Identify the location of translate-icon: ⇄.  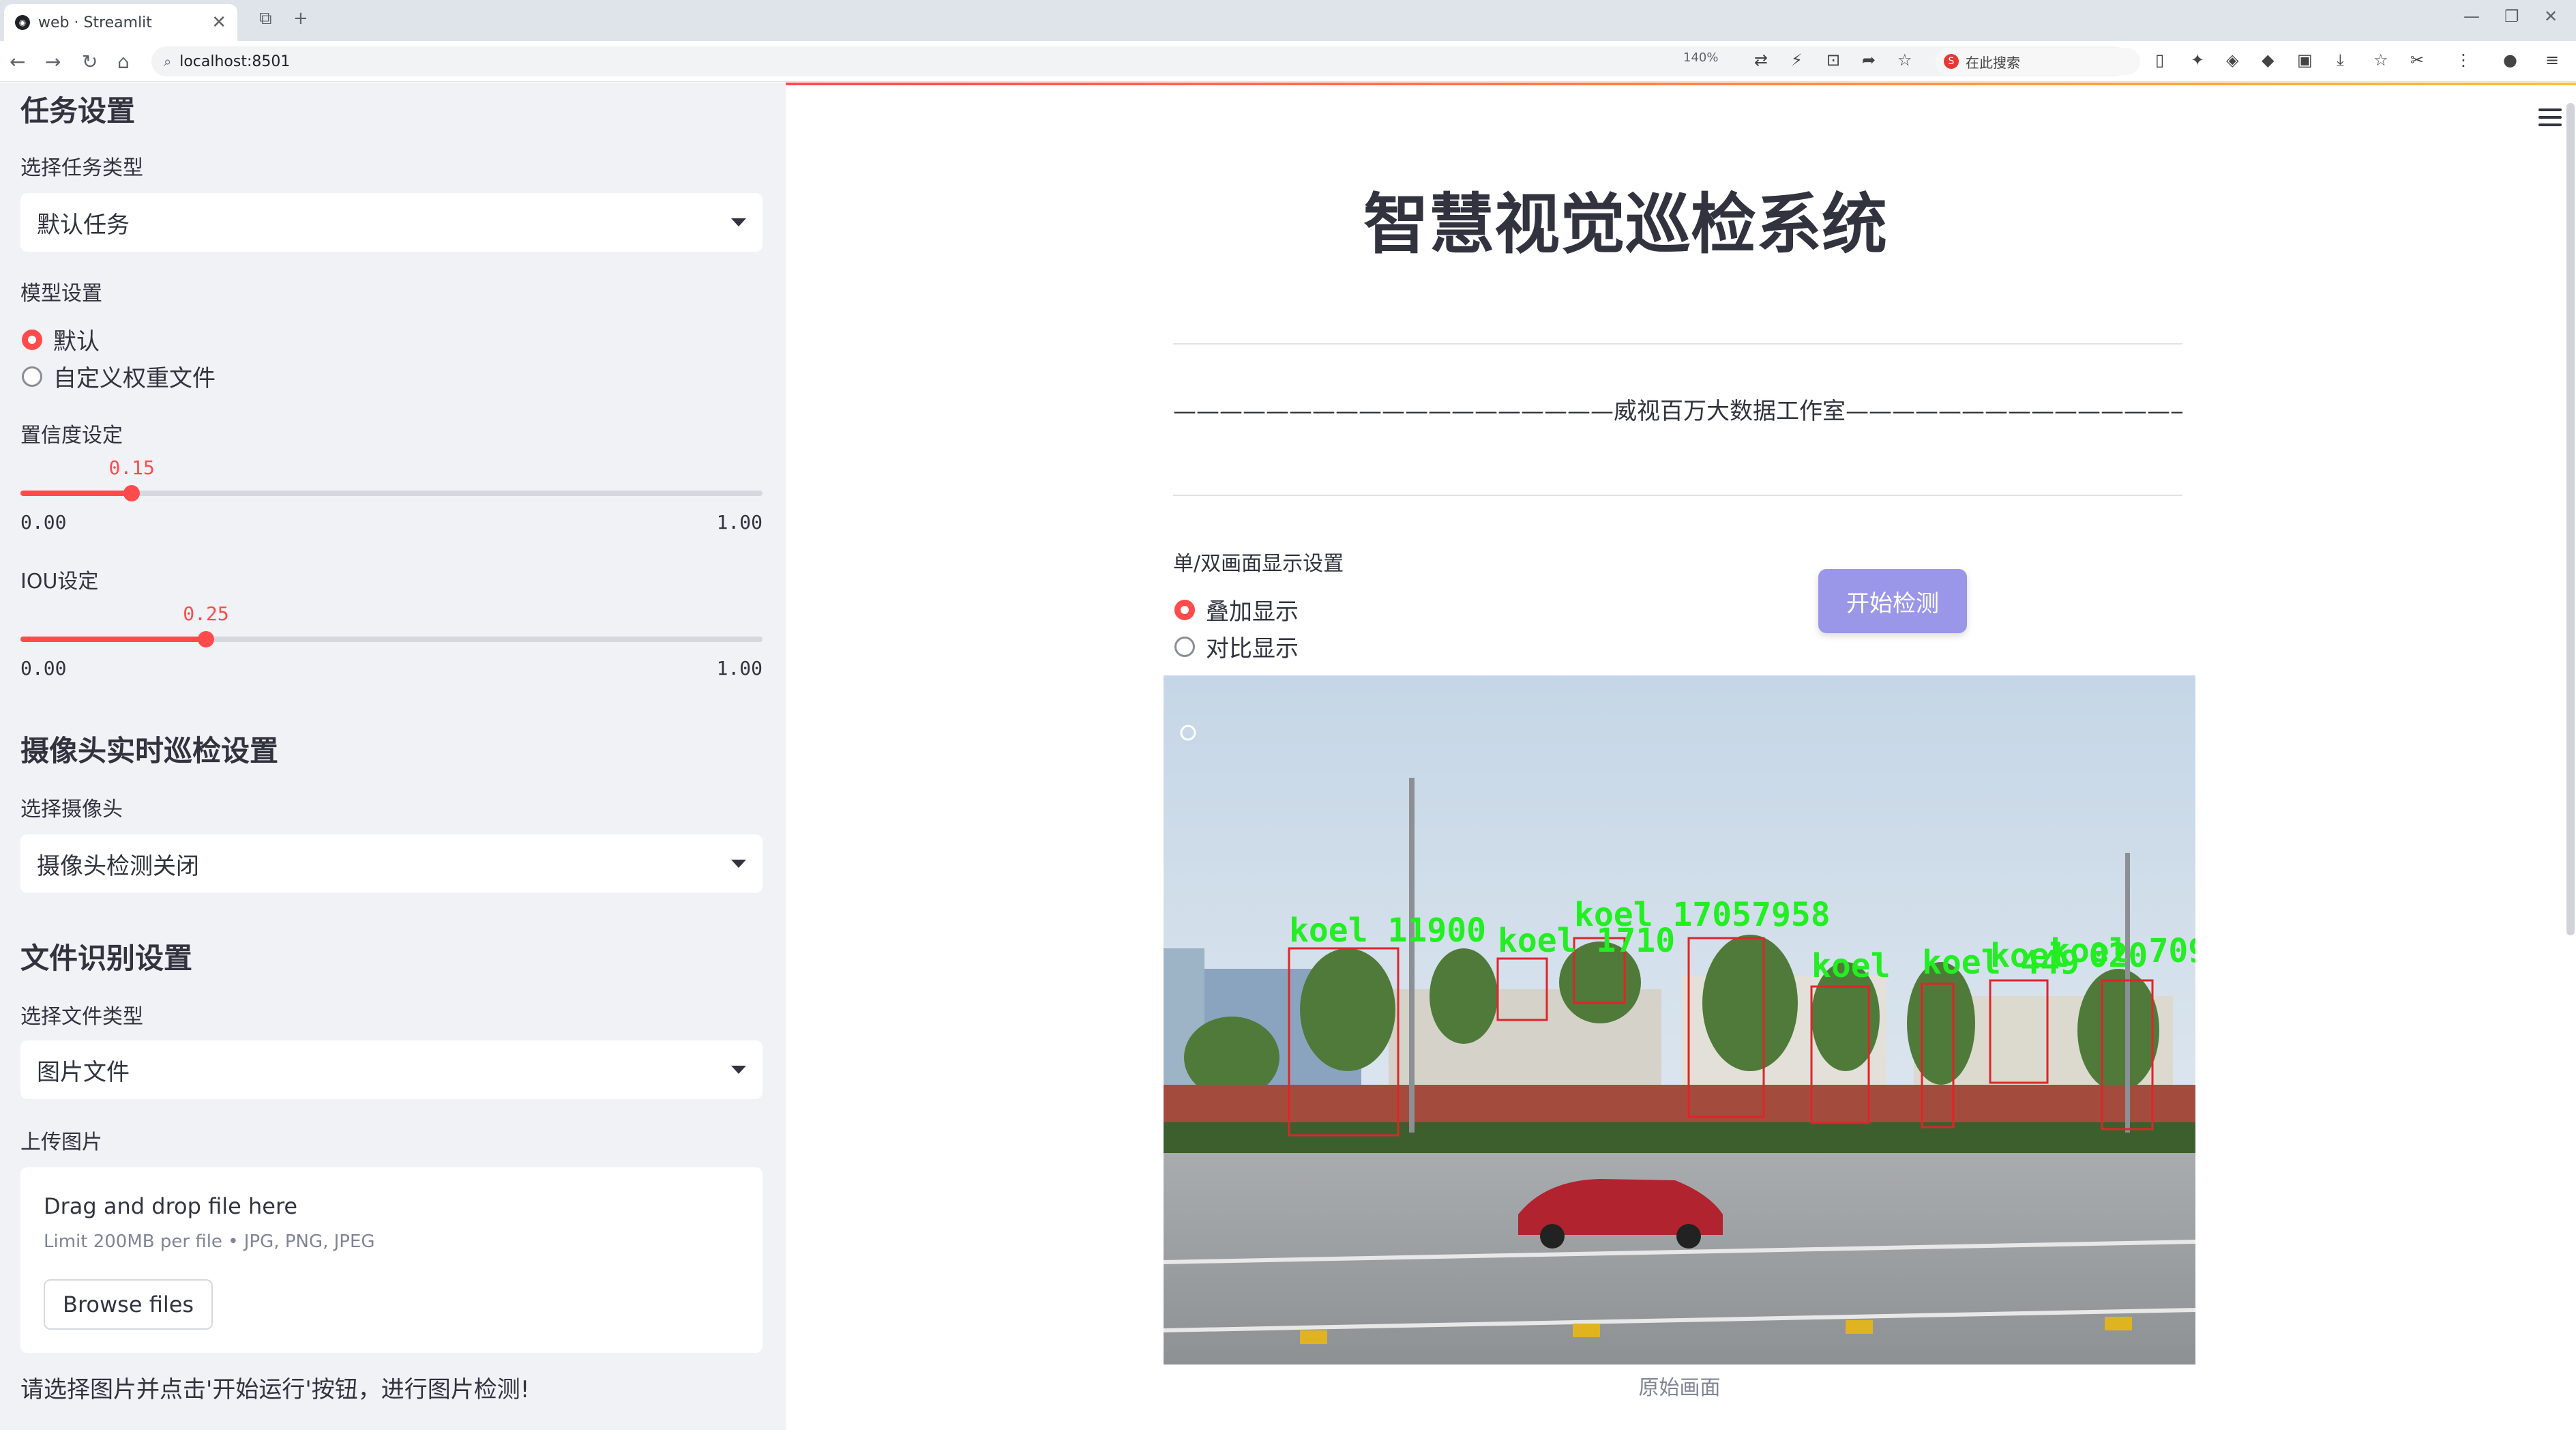
(1761, 60).